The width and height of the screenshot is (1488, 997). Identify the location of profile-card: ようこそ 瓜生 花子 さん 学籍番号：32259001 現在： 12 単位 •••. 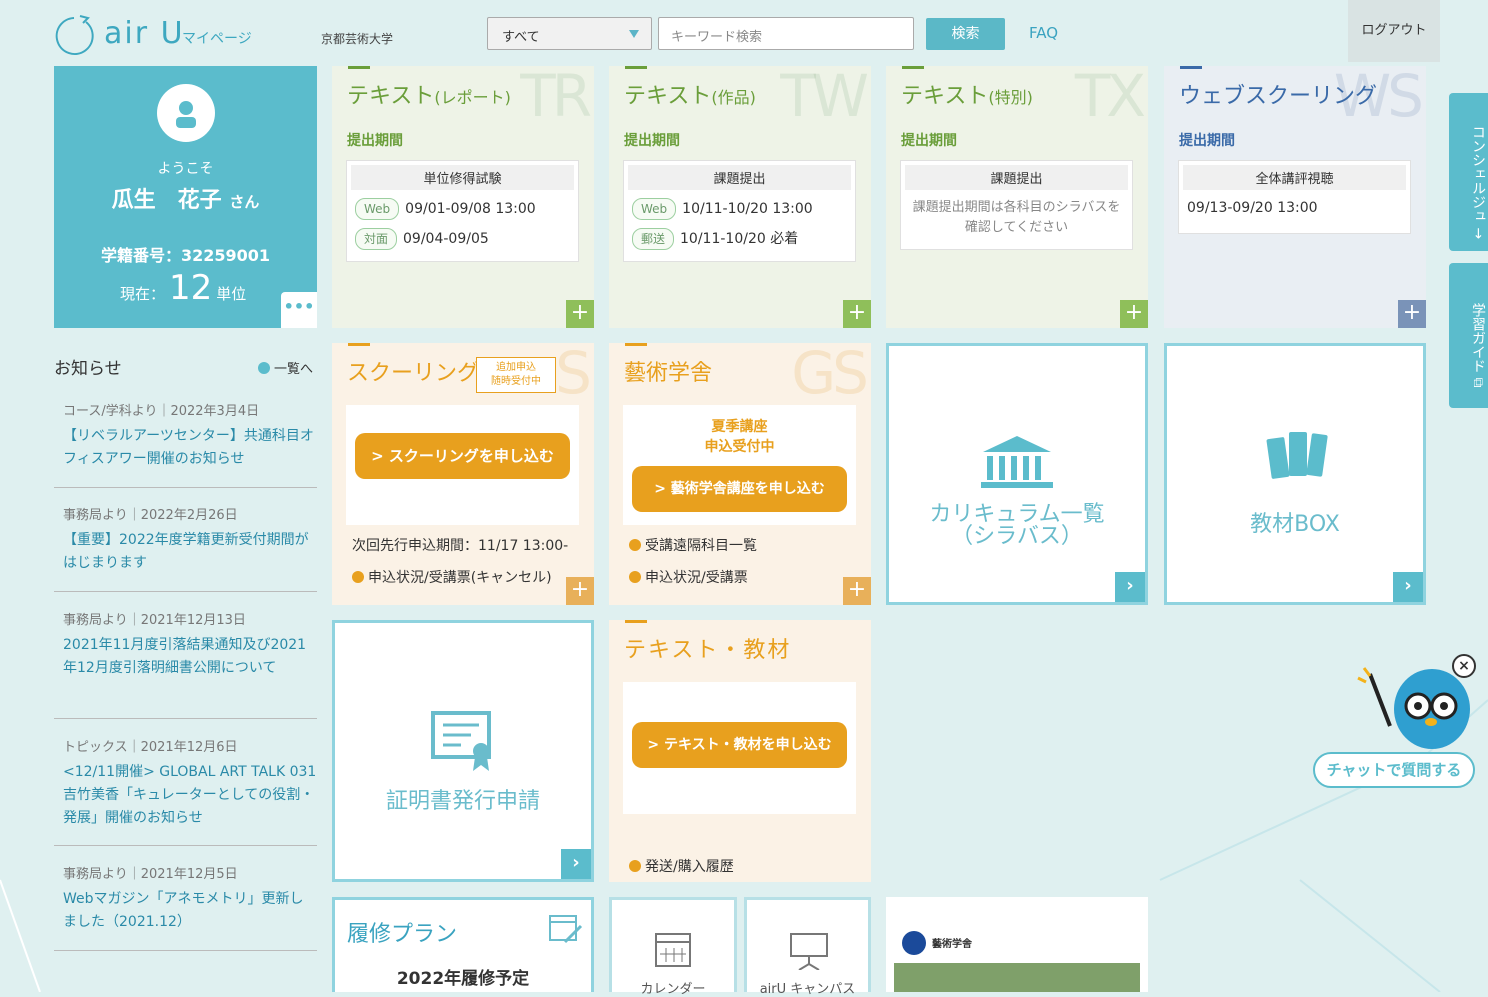
(185, 197).